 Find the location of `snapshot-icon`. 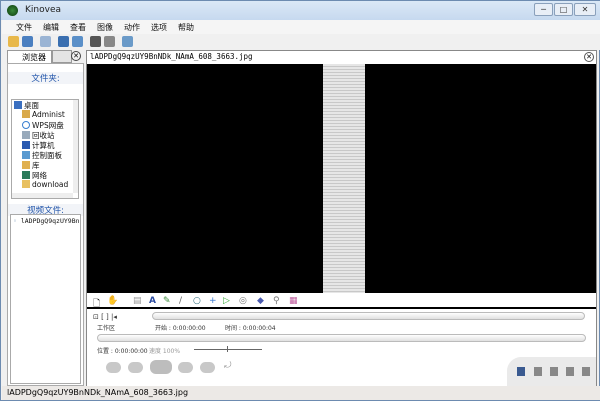

snapshot-icon is located at coordinates (521, 371).